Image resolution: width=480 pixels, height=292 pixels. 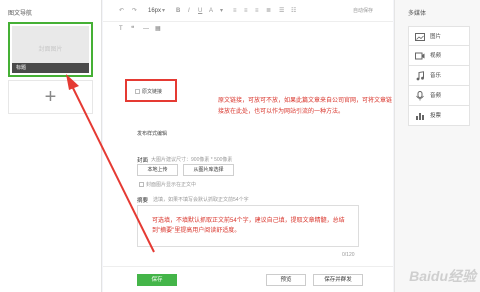 I want to click on font-color-icon: A, so click(x=211, y=11).